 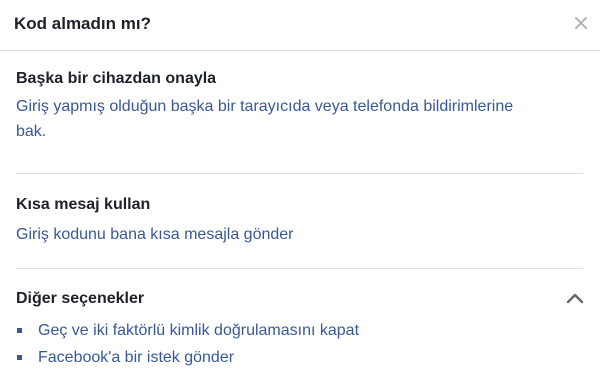 I want to click on dialog-title: Kod almadın mı?, so click(x=82, y=23).